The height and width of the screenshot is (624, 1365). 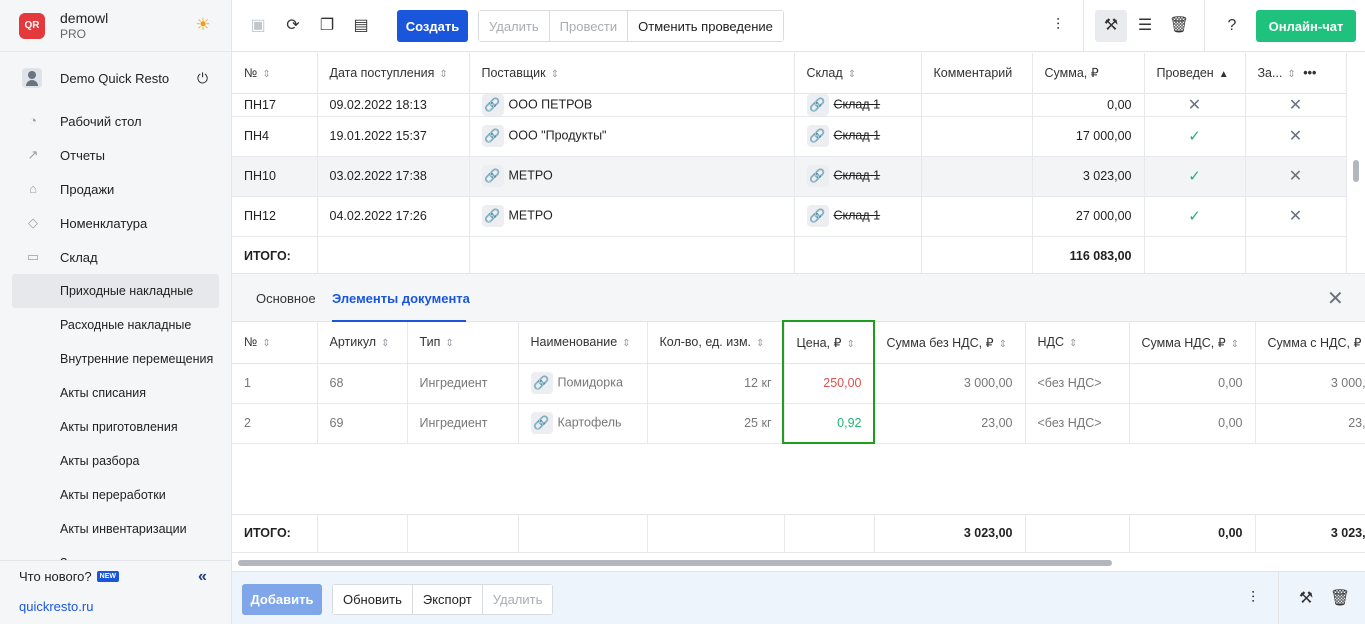 What do you see at coordinates (115, 495) in the screenshot?
I see `sidebar-subitem-processing-acts: Акты переработки` at bounding box center [115, 495].